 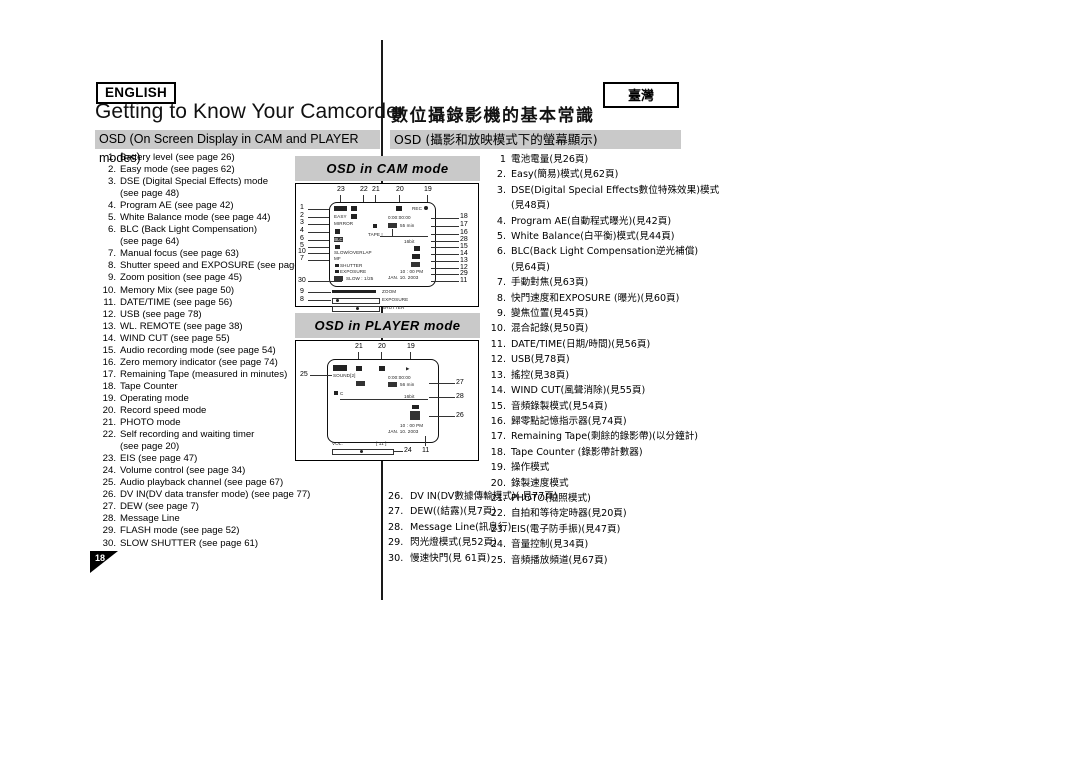 I want to click on list-item-number: 15., so click(x=498, y=406).